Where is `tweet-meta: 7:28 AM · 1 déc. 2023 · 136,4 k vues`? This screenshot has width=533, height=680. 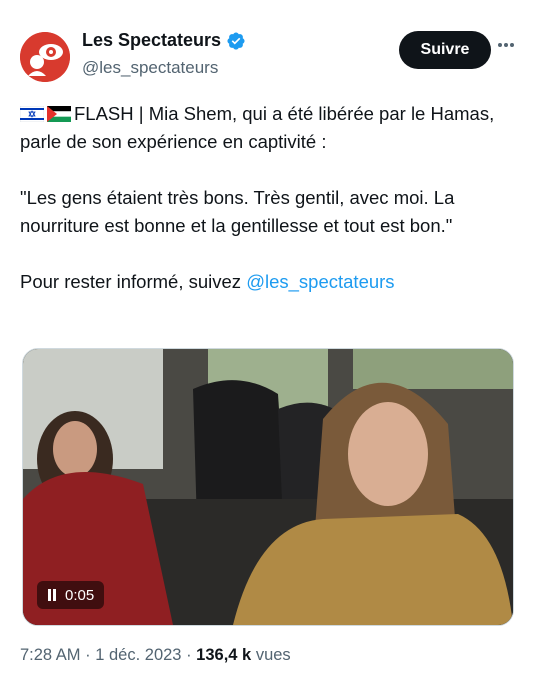 tweet-meta: 7:28 AM · 1 déc. 2023 · 136,4 k vues is located at coordinates (155, 655).